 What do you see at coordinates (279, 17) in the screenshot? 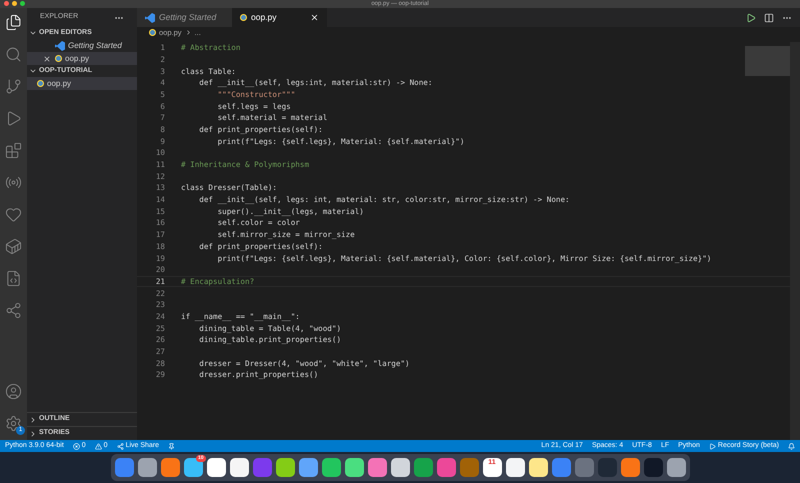
I see `editor-tab: oop.py` at bounding box center [279, 17].